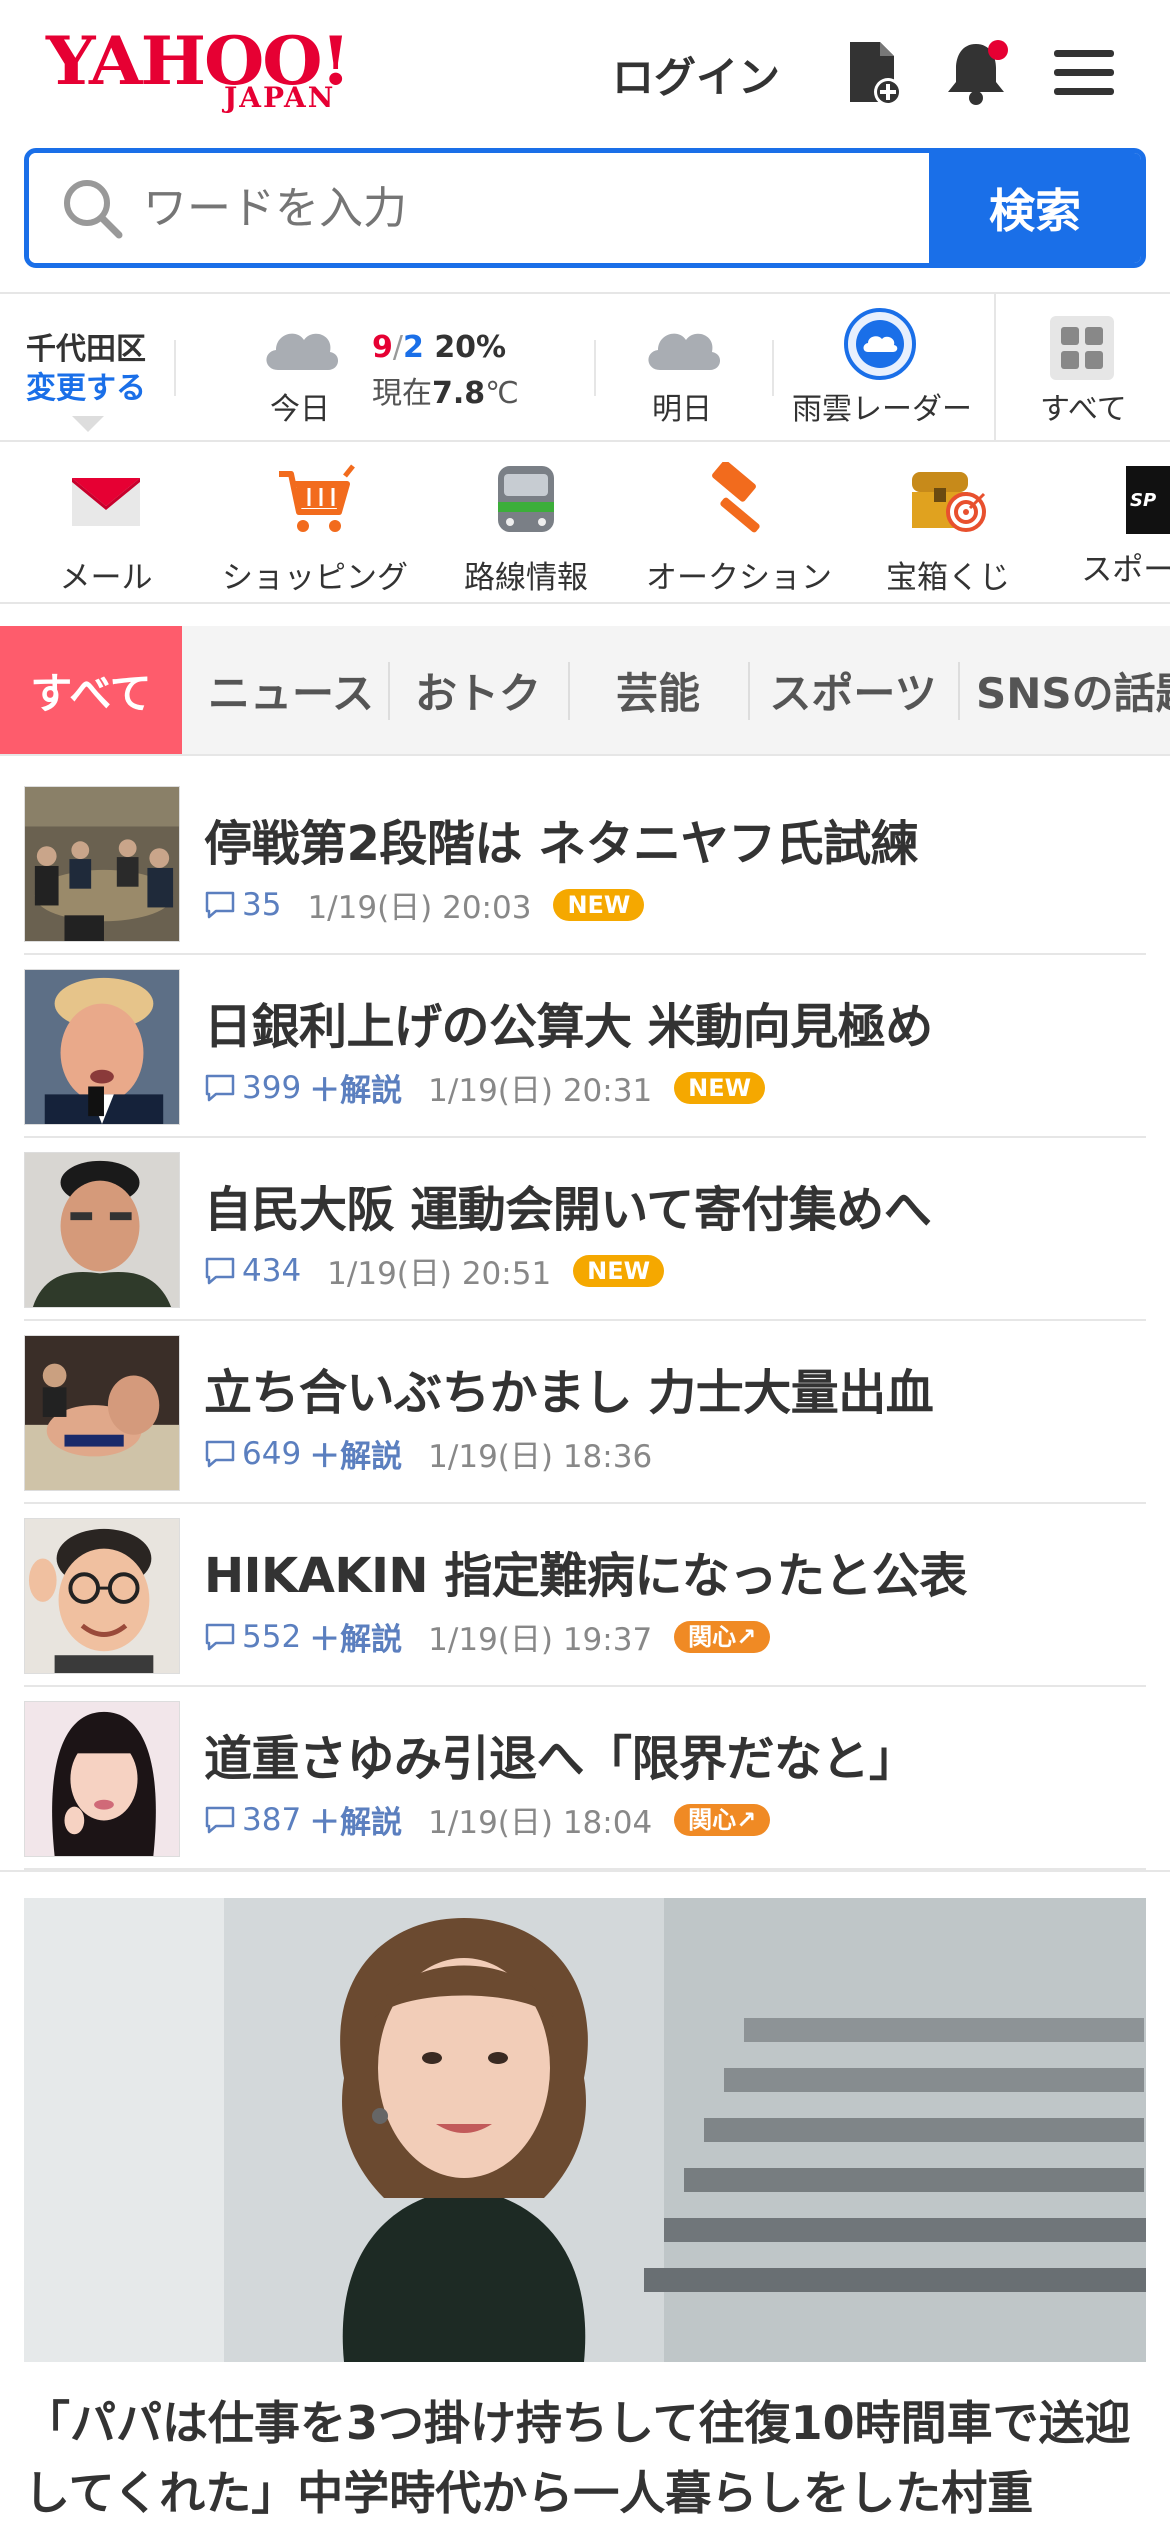 The width and height of the screenshot is (1170, 2532). I want to click on now-prefix: 現在, so click(402, 393).